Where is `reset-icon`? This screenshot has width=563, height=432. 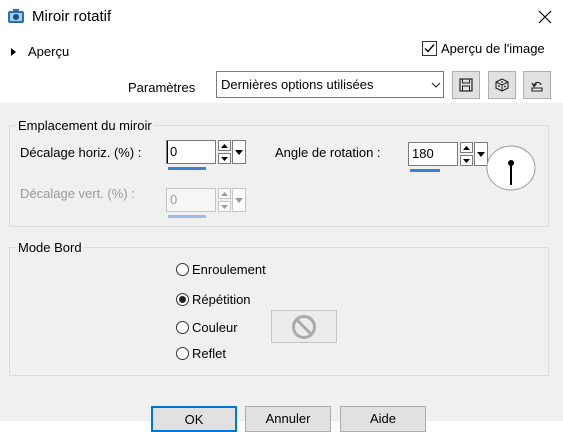
reset-icon is located at coordinates (537, 86).